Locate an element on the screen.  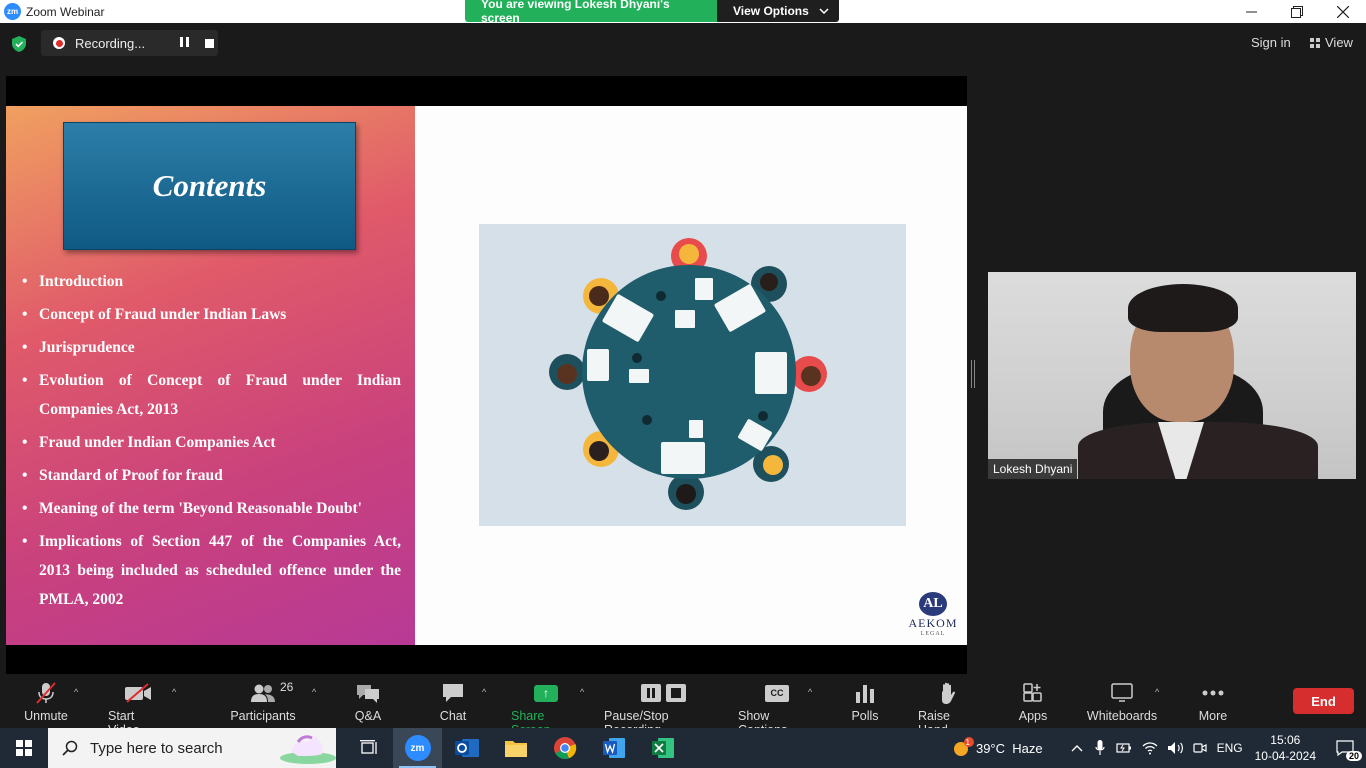
unicorn-search-highlight-icon is located at coordinates (308, 749).